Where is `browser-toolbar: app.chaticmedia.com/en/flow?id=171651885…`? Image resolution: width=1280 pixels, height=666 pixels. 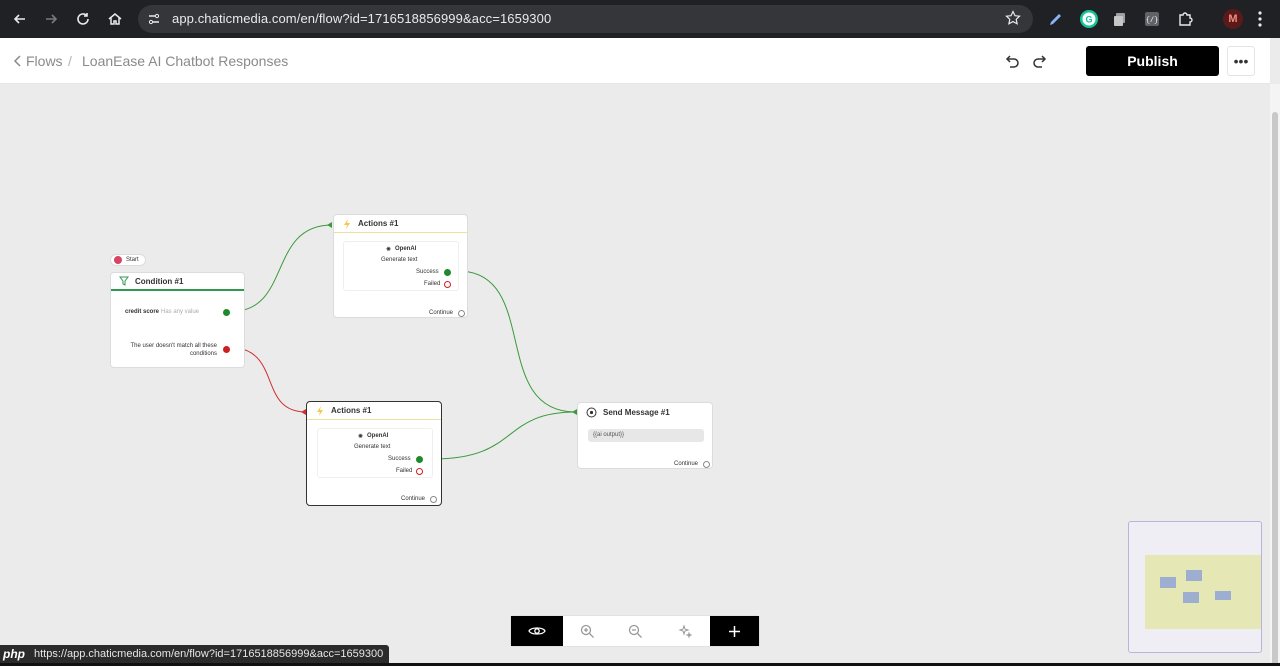
browser-toolbar: app.chaticmedia.com/en/flow?id=171651885… is located at coordinates (640, 19).